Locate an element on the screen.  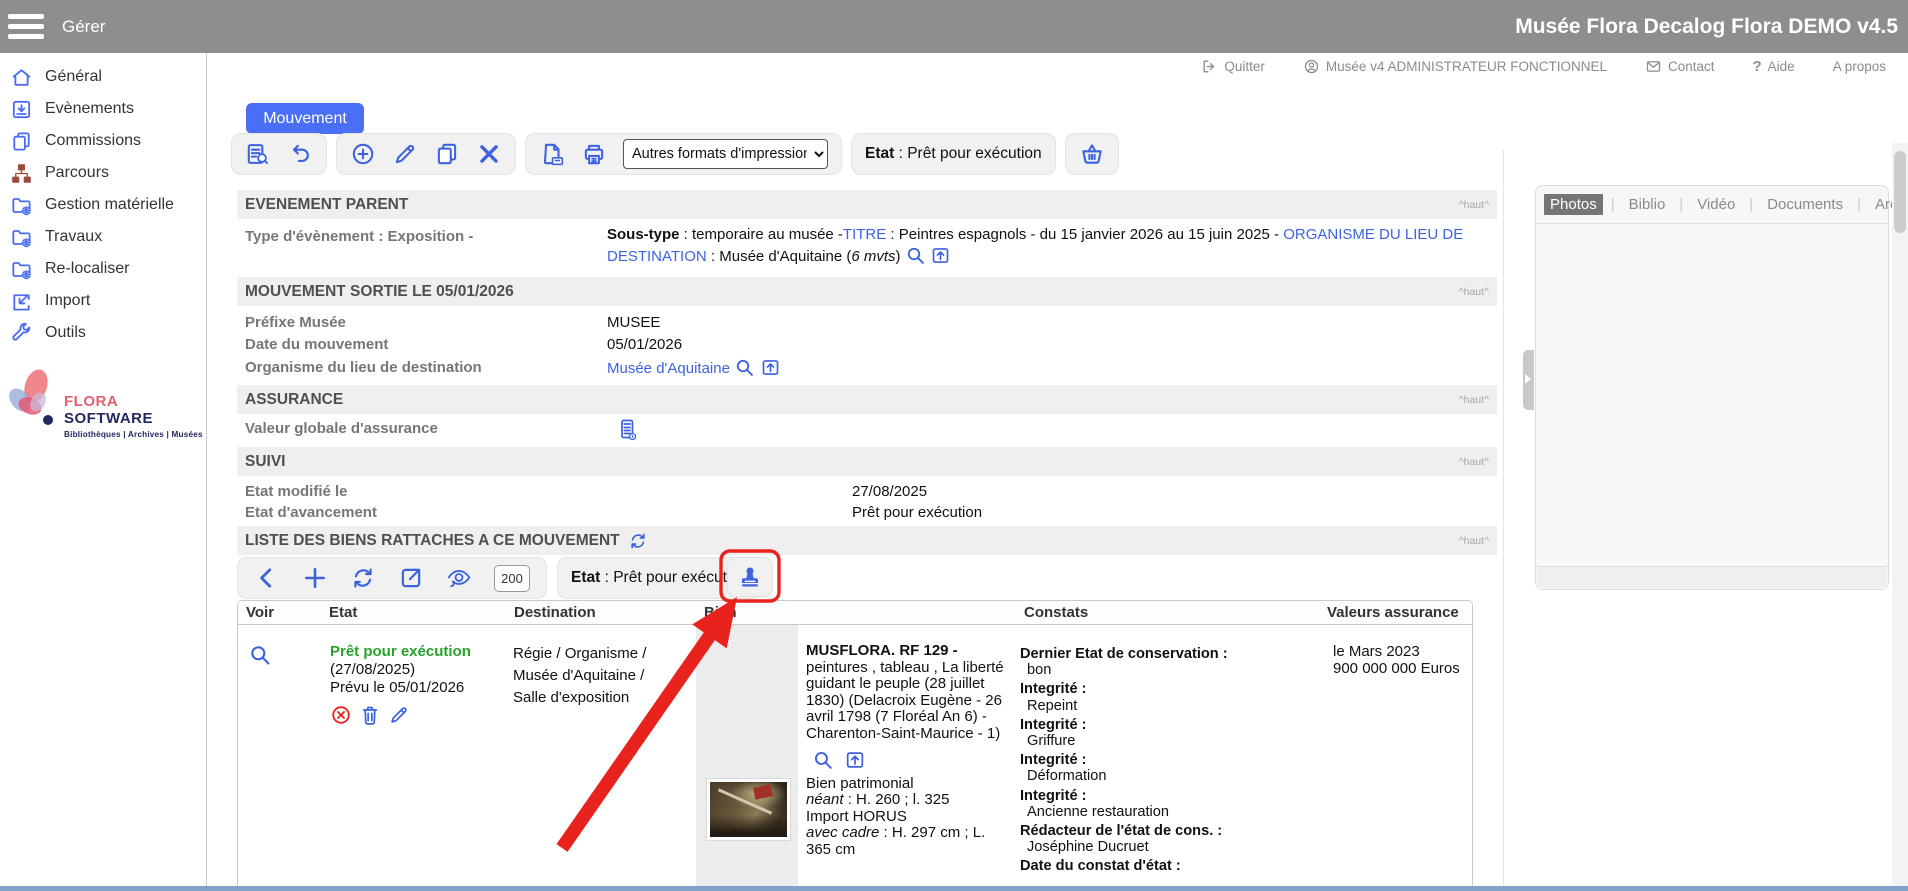
list-toolbar-group is located at coordinates (392, 578).